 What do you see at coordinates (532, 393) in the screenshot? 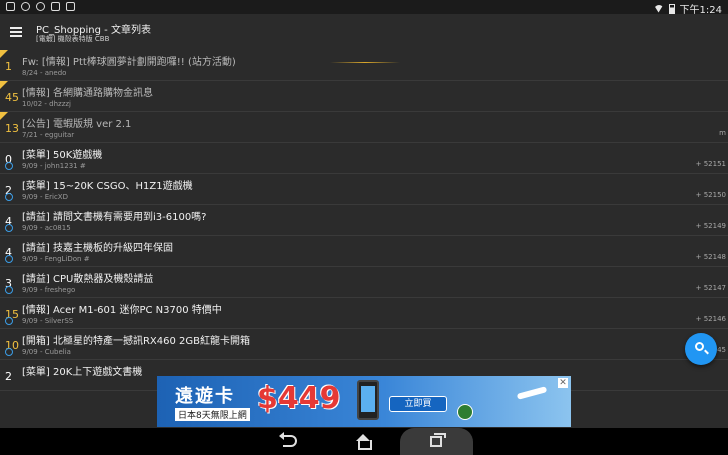
I see `airplane-icon` at bounding box center [532, 393].